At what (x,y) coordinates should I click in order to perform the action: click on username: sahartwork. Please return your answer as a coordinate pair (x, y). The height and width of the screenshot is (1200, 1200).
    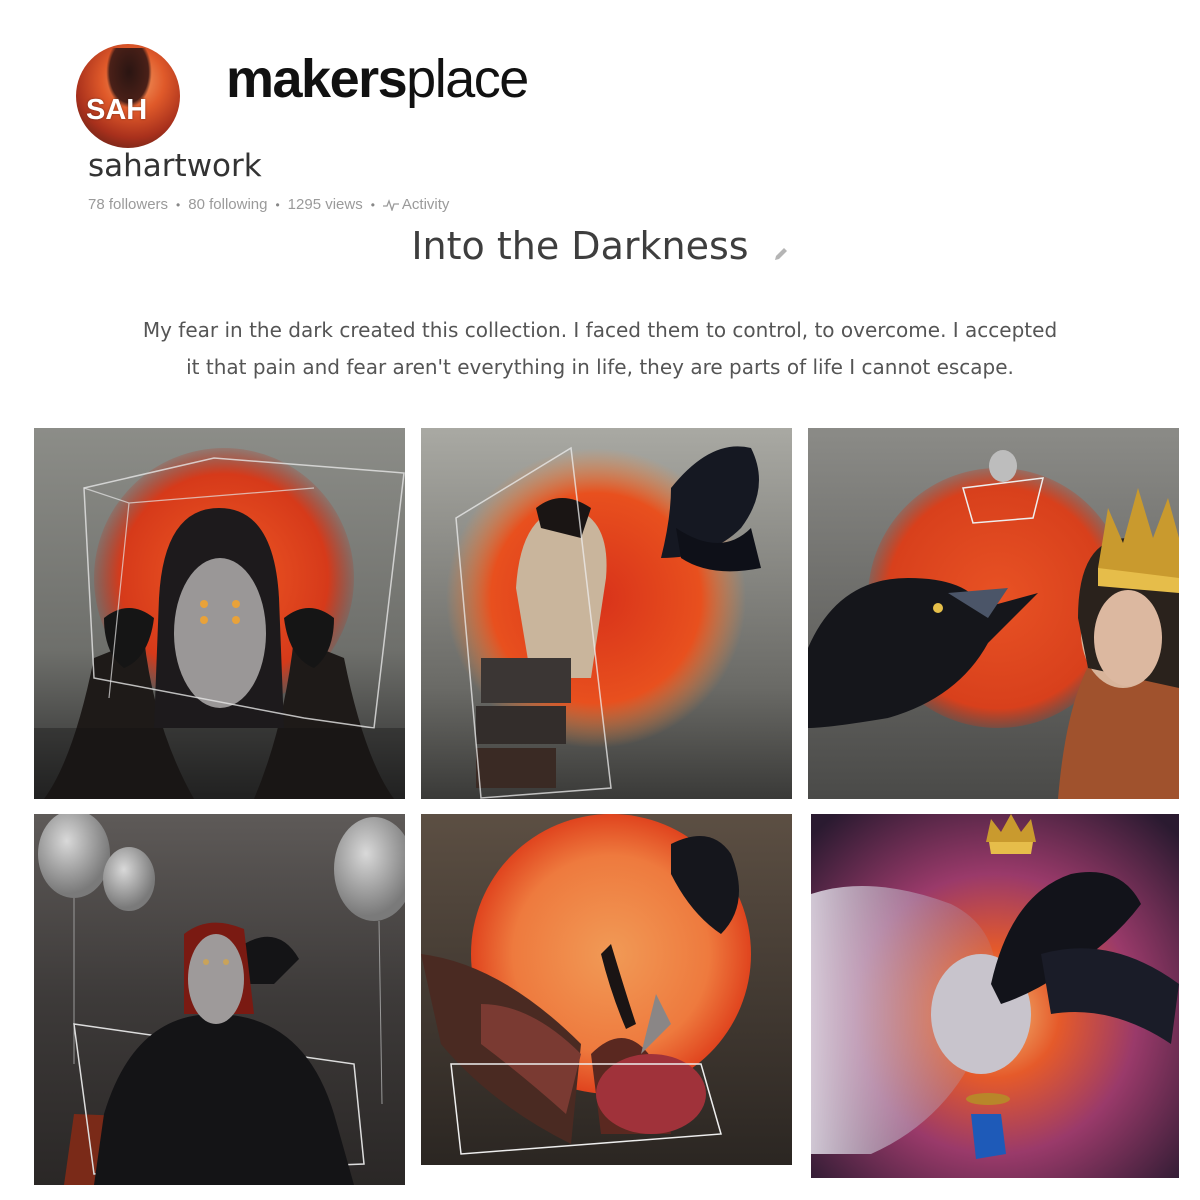
    Looking at the image, I should click on (175, 166).